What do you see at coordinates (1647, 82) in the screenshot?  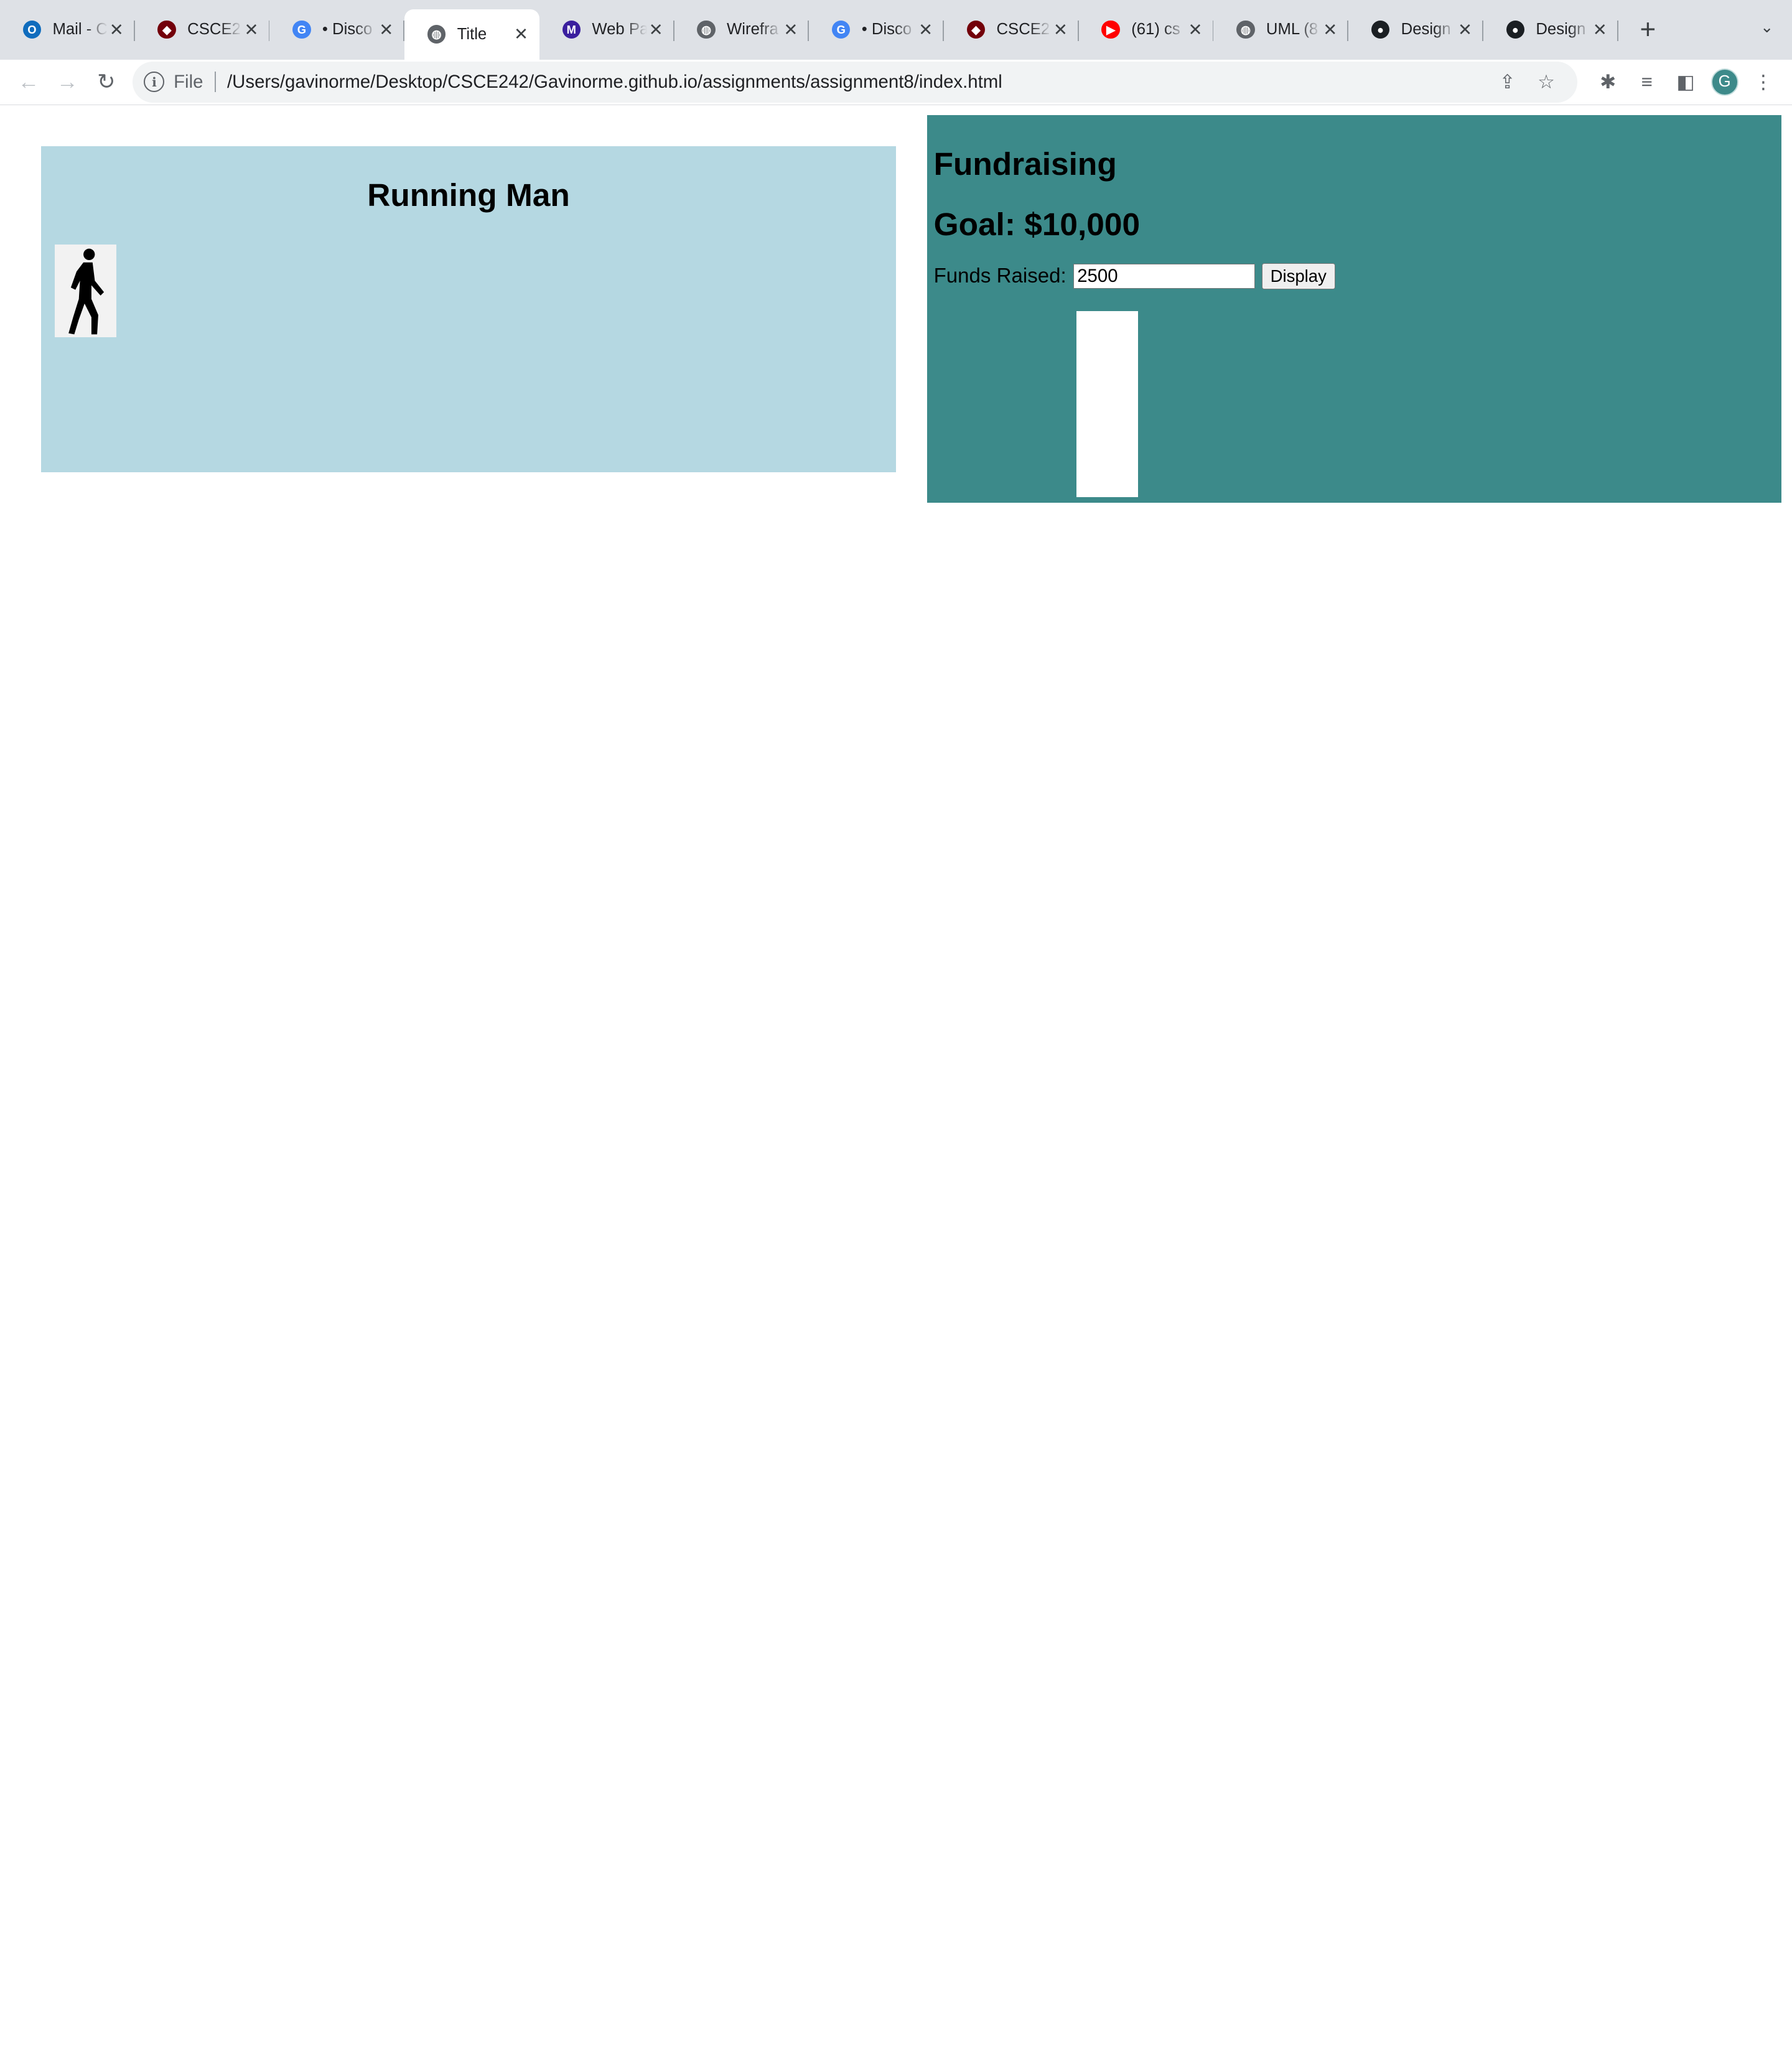 I see `media-control-icon: ≡` at bounding box center [1647, 82].